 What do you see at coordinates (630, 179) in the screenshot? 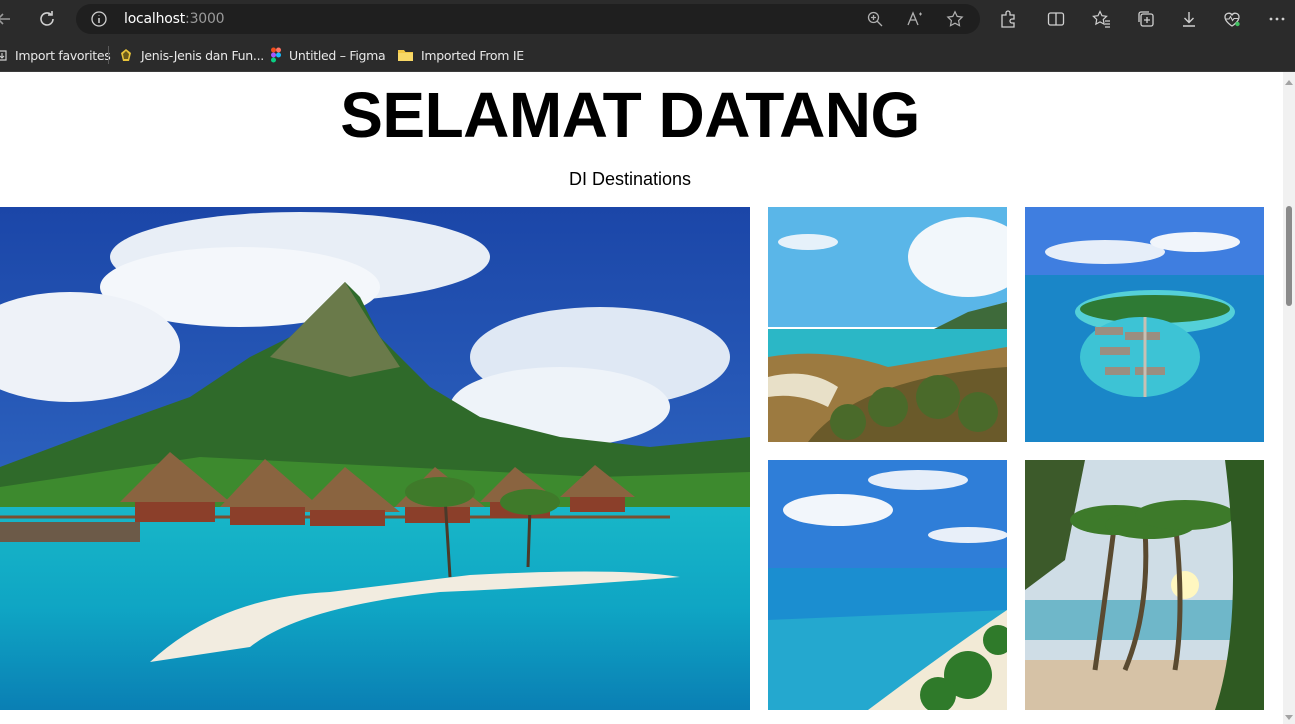
I see `page-subtitle: DI Destinations` at bounding box center [630, 179].